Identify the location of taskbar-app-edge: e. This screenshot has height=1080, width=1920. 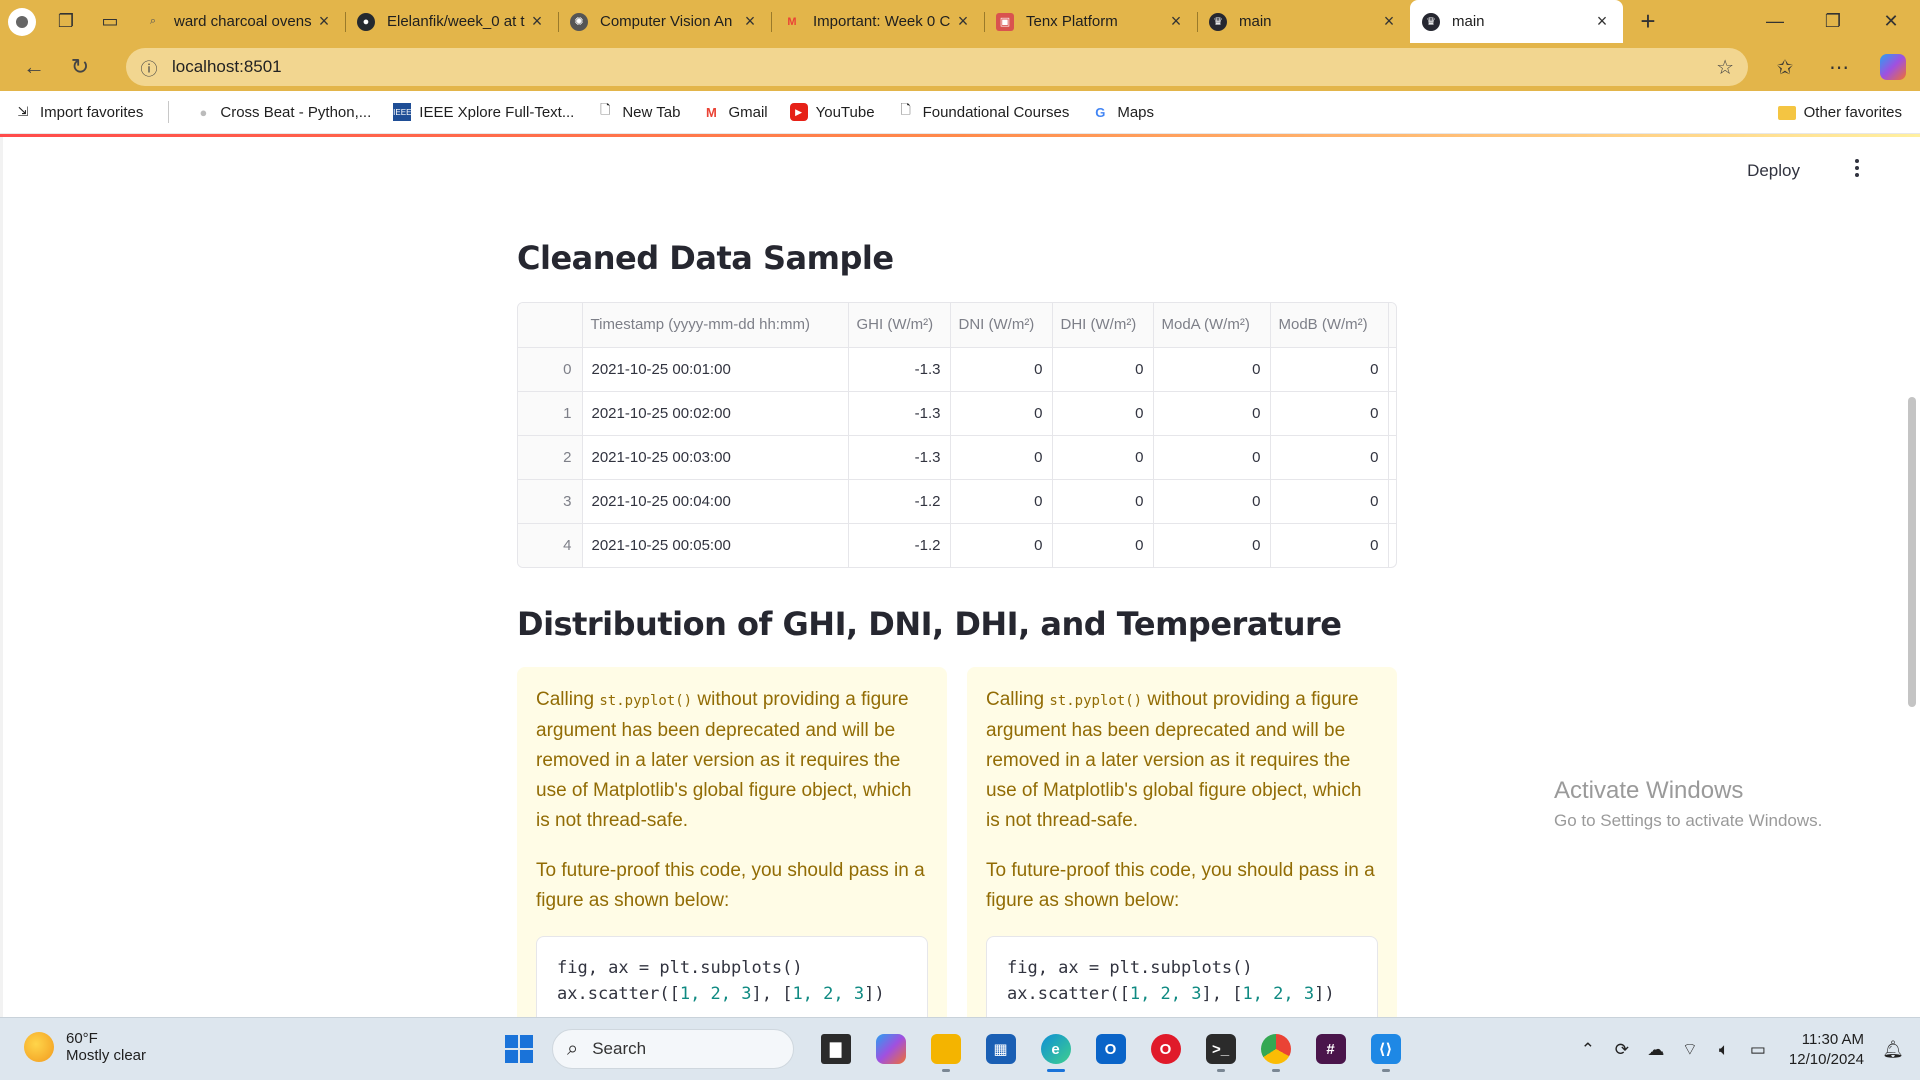
(1055, 1049).